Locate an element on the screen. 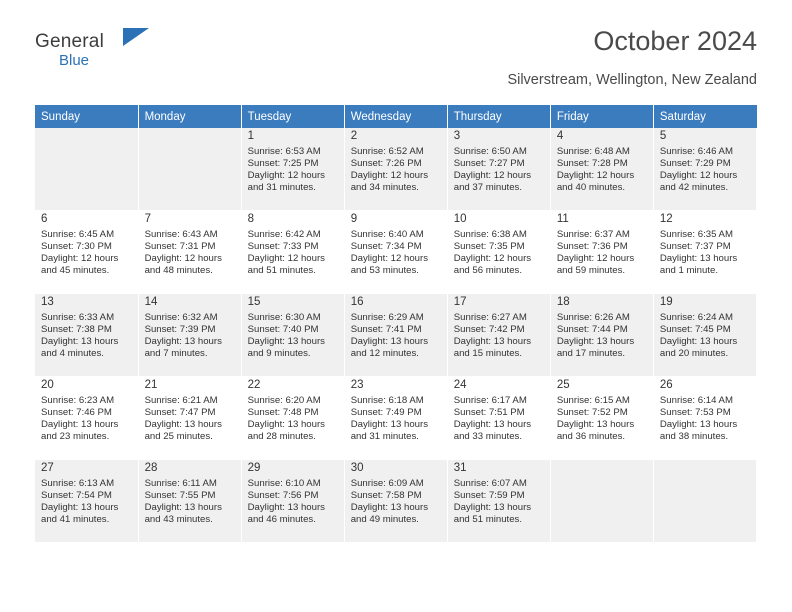  calendar-day-number: 28 is located at coordinates (151, 468).